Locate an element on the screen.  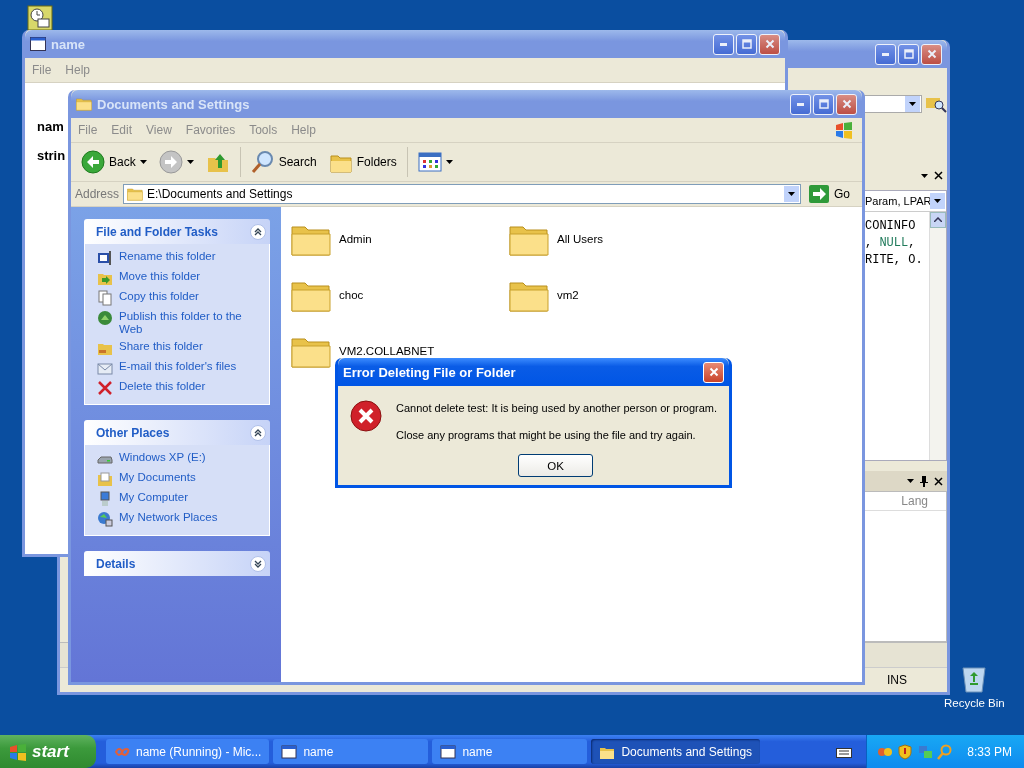
menu-item: View is located at coordinates (159, 130).